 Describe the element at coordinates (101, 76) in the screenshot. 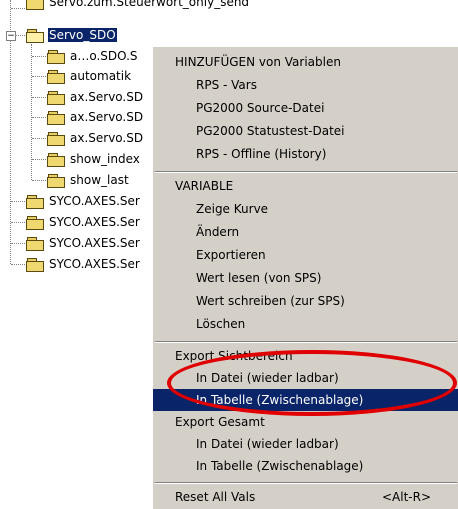

I see `tree-item-label: automatik` at that location.